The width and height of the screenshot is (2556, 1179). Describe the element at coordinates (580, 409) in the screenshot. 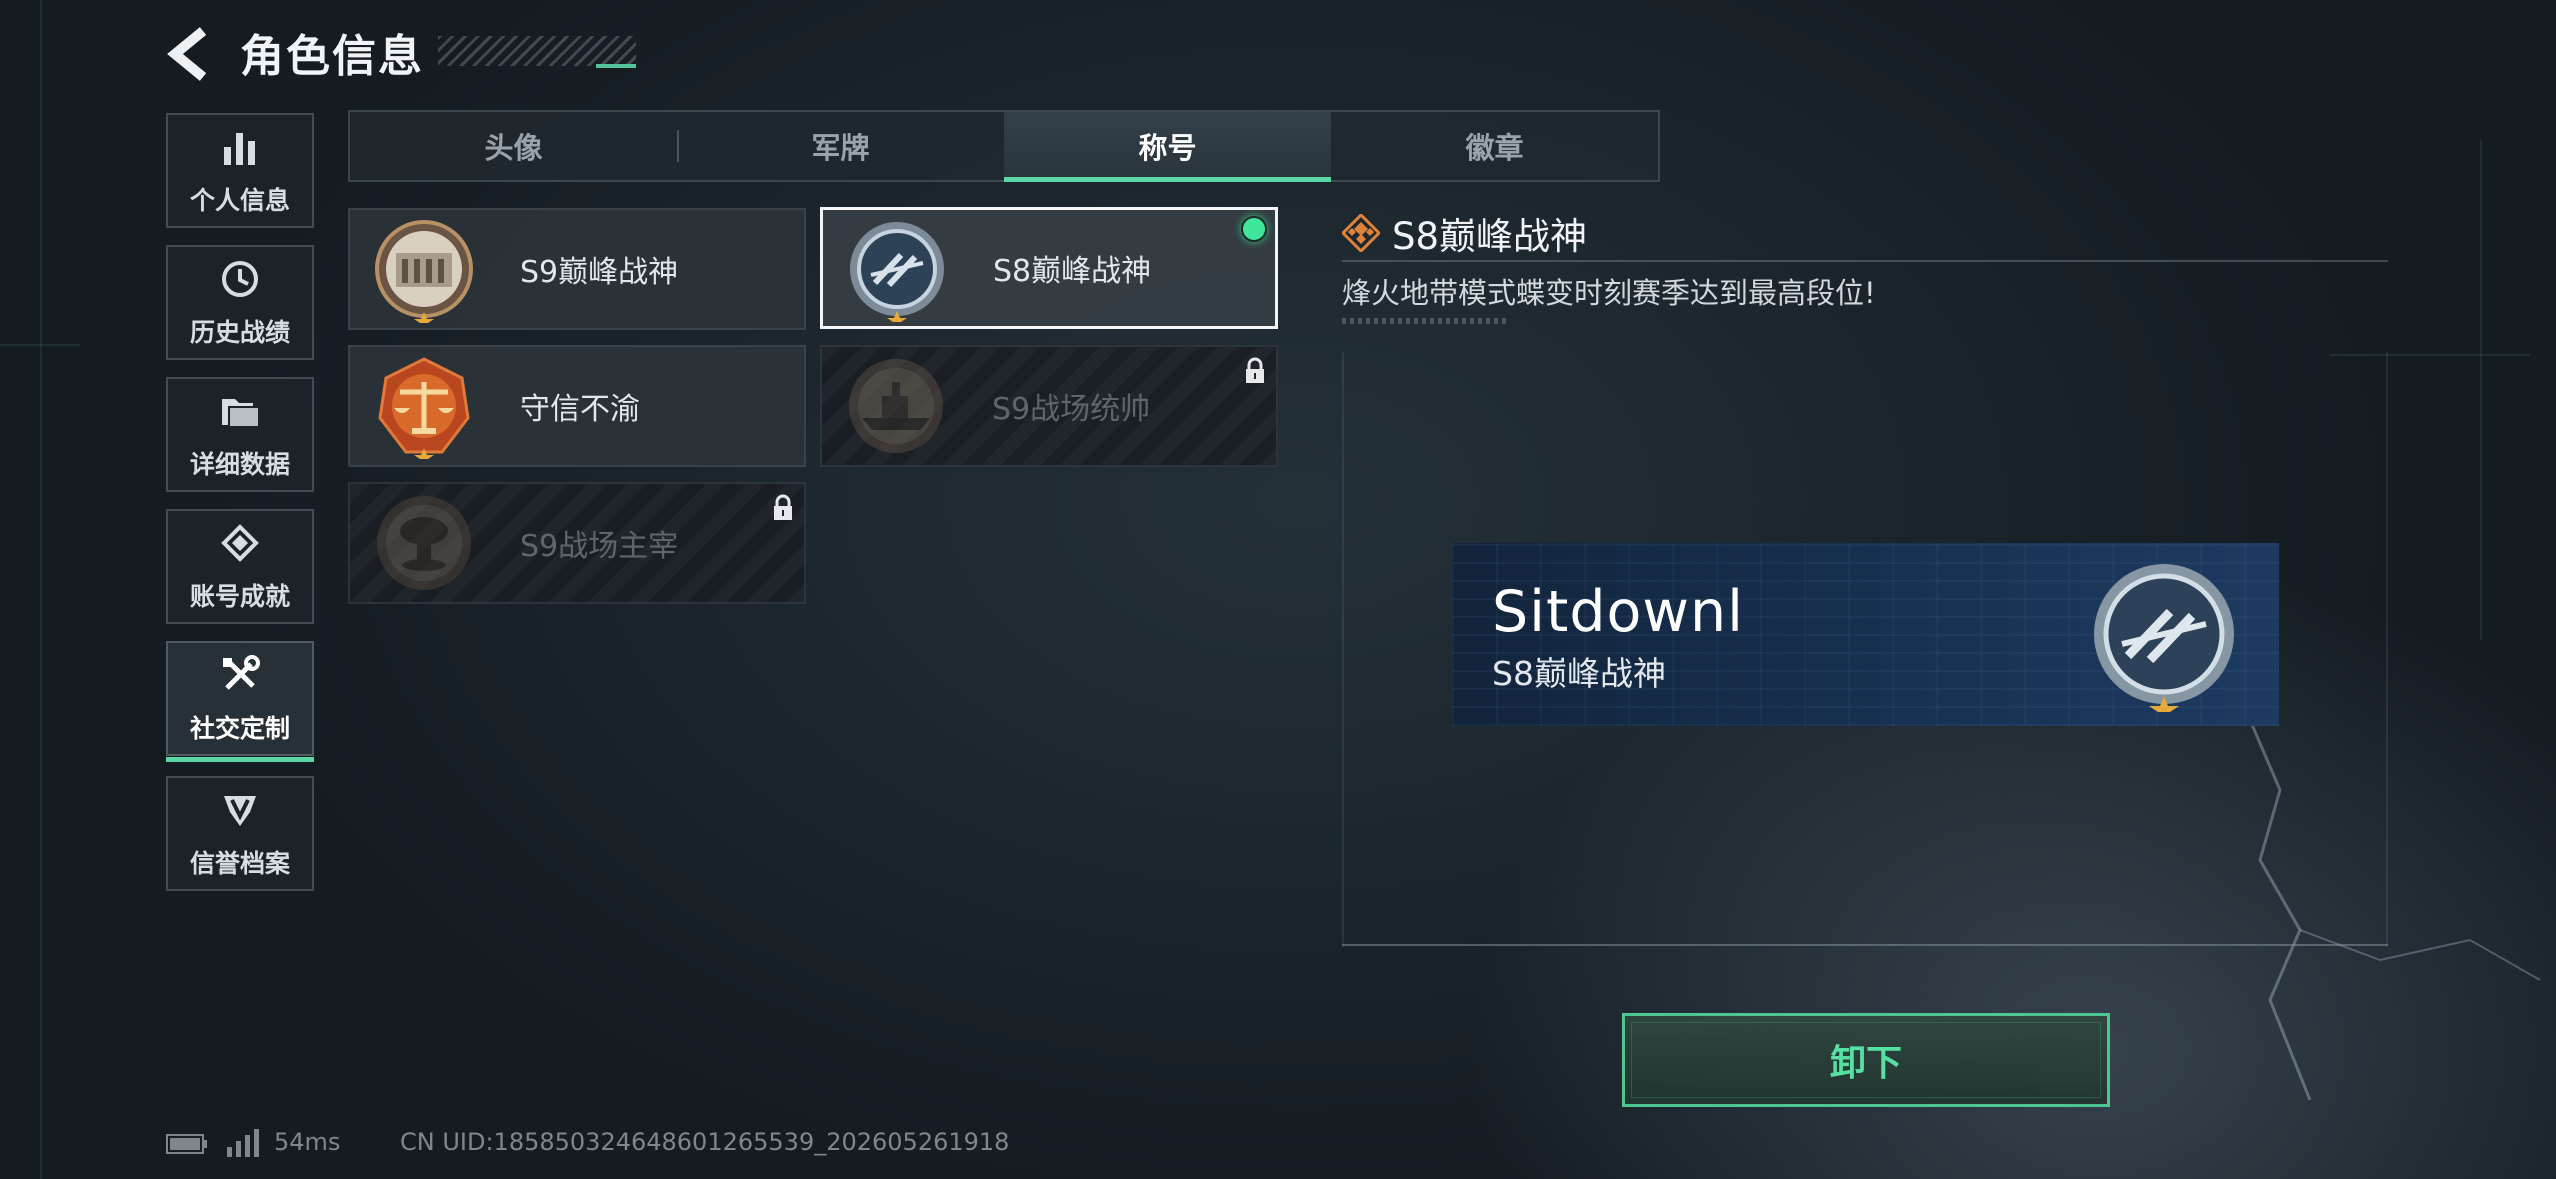

I see `title-card-name: 守信不渝` at that location.